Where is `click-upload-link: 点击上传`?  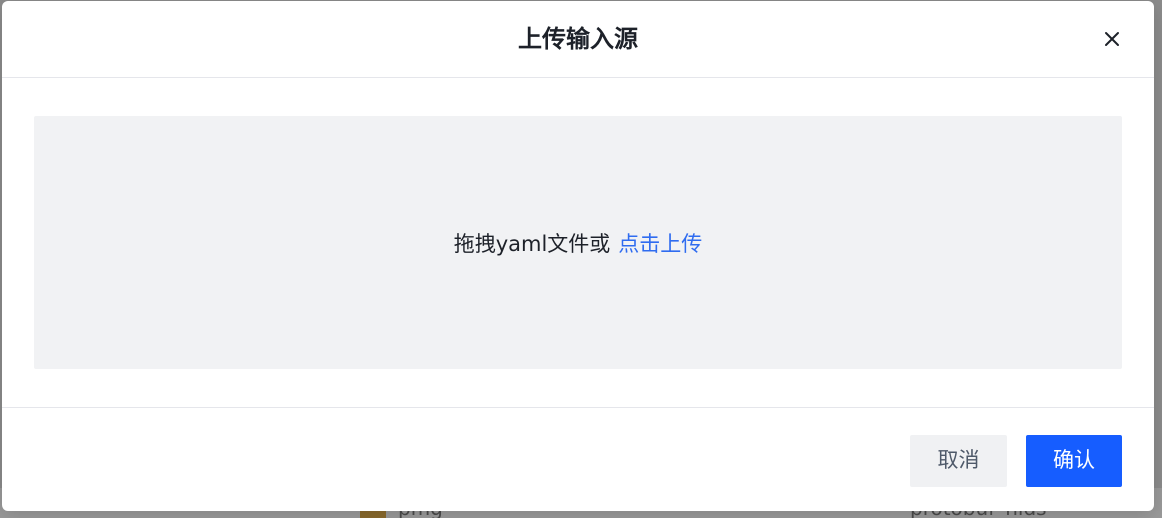
click-upload-link: 点击上传 is located at coordinates (660, 243).